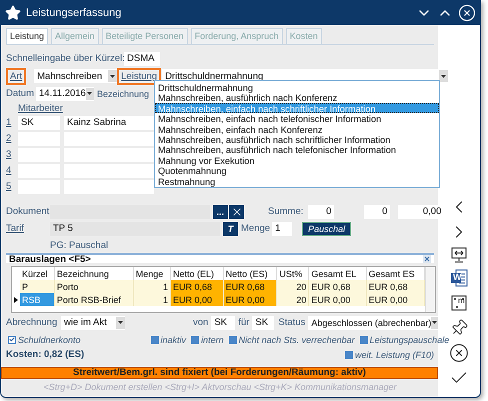  I want to click on star-icon, so click(13, 13).